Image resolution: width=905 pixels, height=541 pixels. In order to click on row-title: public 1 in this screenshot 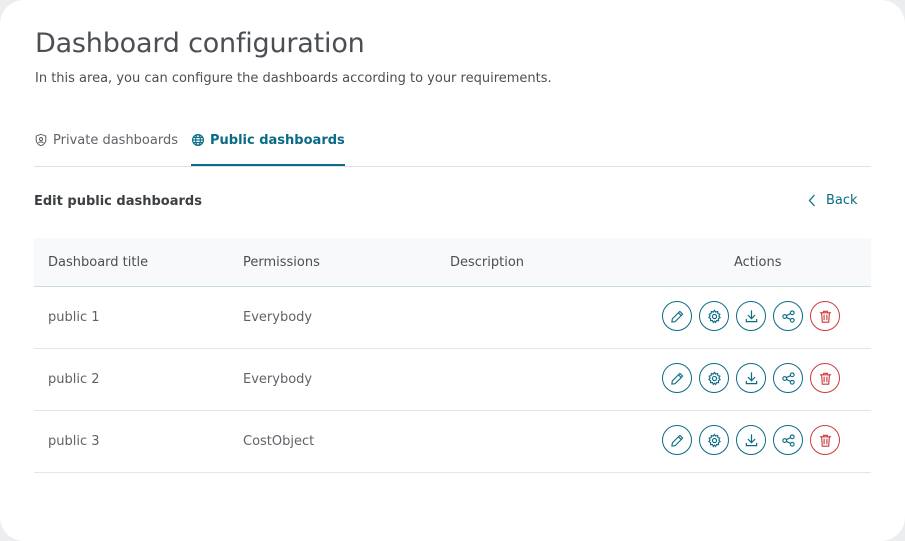, I will do `click(74, 317)`.